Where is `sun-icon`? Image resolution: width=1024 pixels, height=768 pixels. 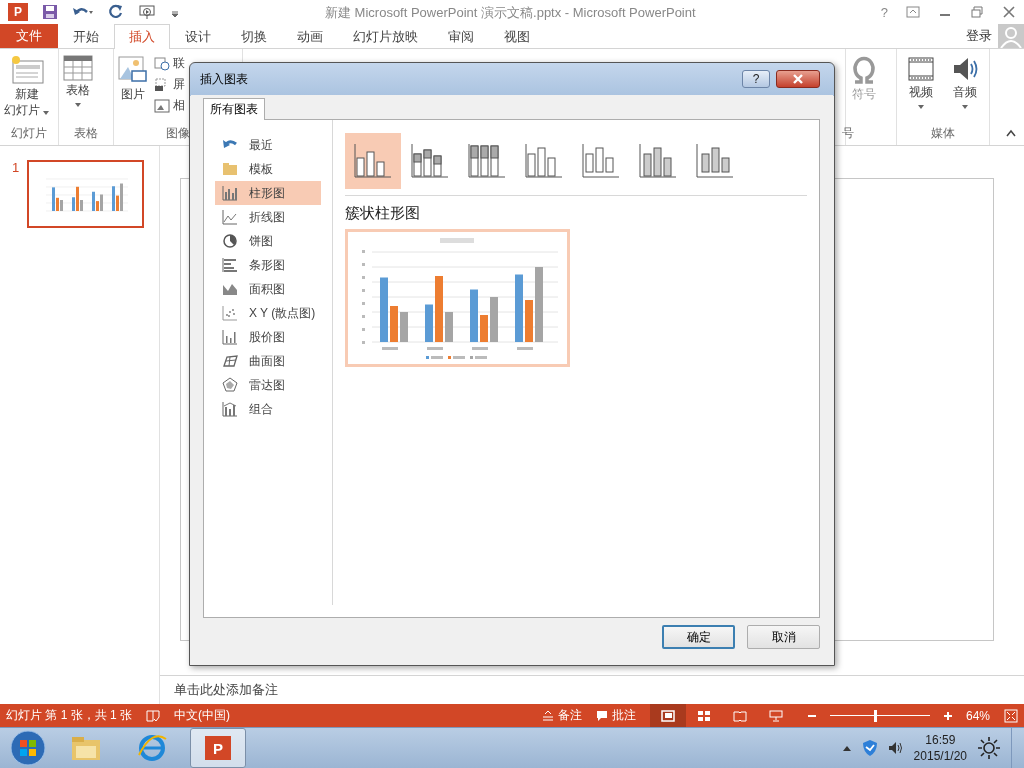
sun-icon is located at coordinates (989, 748).